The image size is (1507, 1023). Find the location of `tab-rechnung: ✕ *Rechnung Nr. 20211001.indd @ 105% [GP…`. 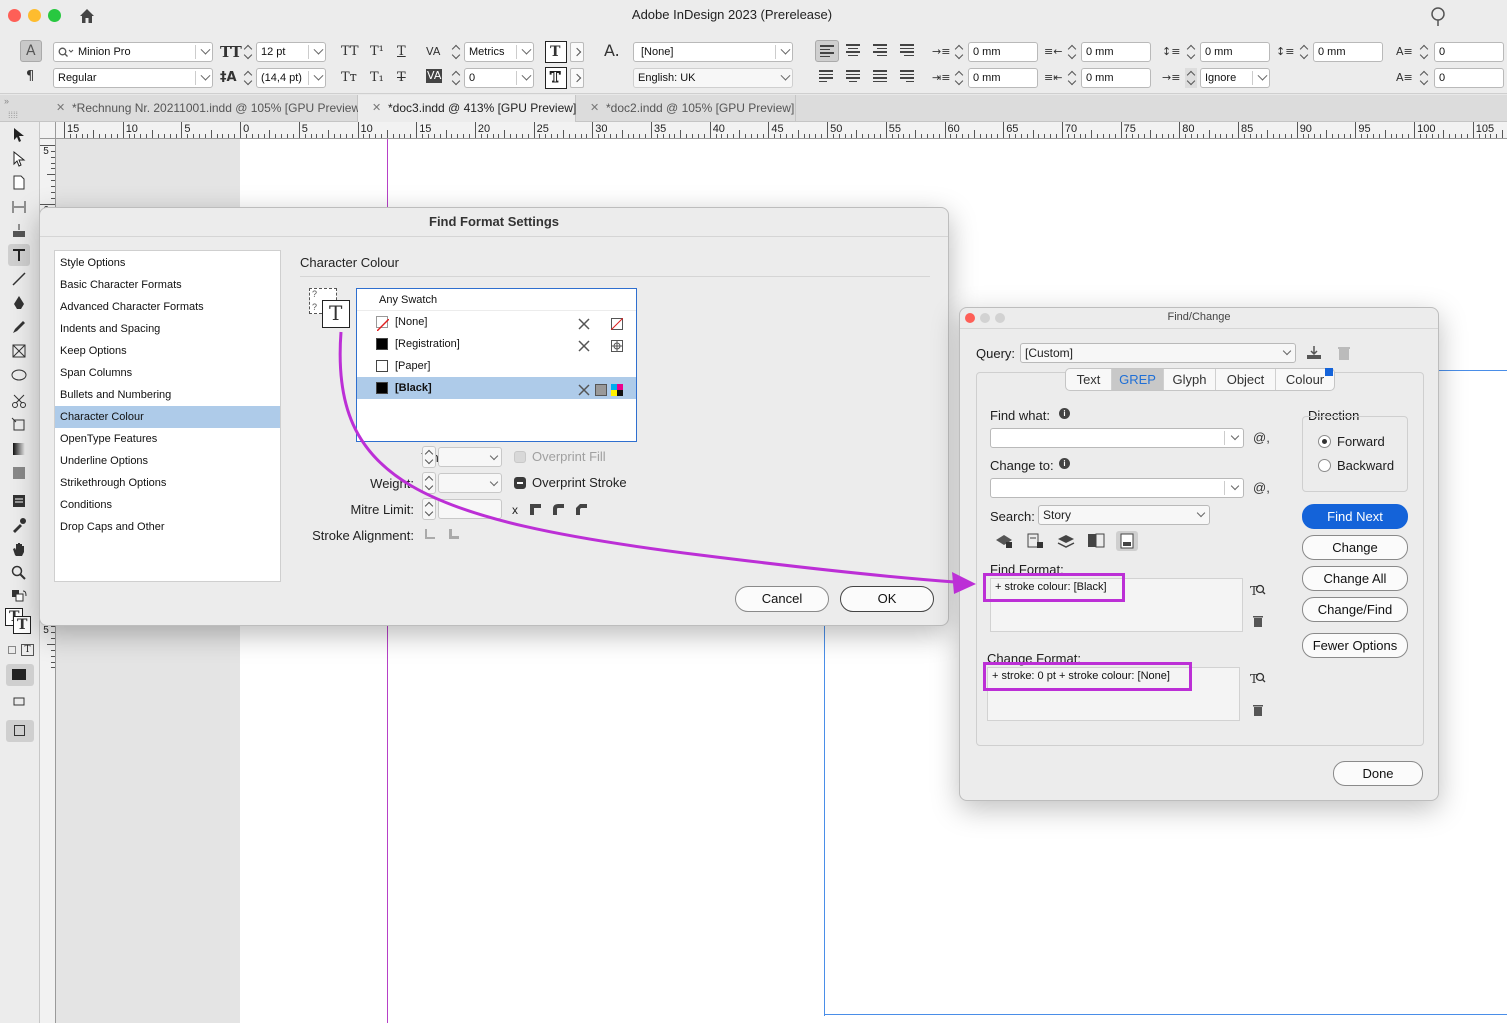

tab-rechnung: ✕ *Rechnung Nr. 20211001.indd @ 105% [GP… is located at coordinates (202, 108).